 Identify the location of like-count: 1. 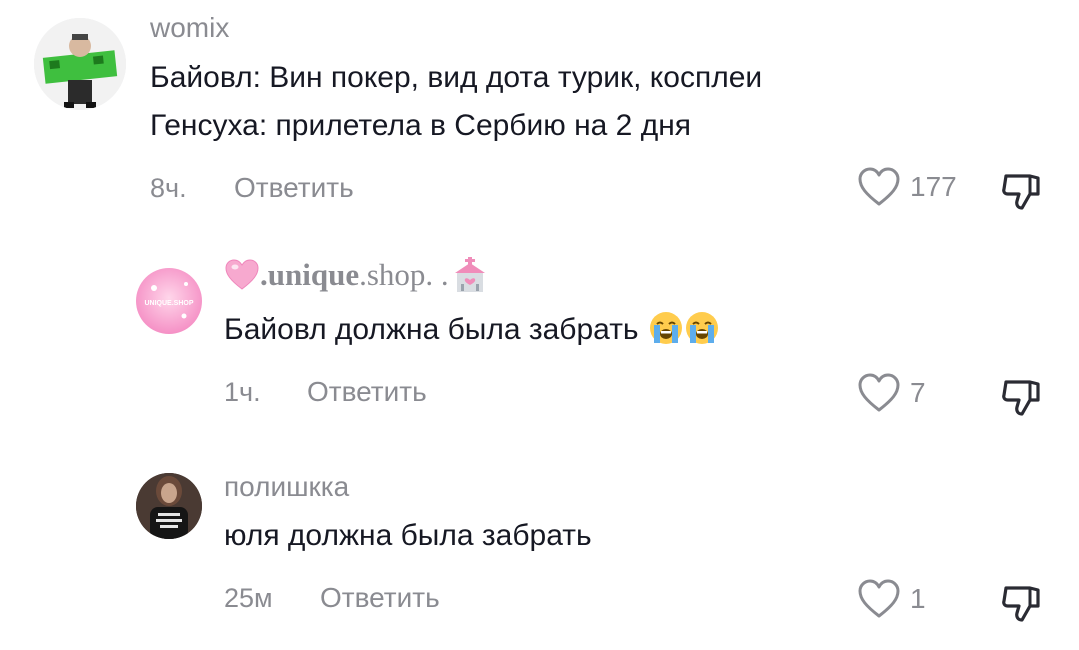
(918, 598).